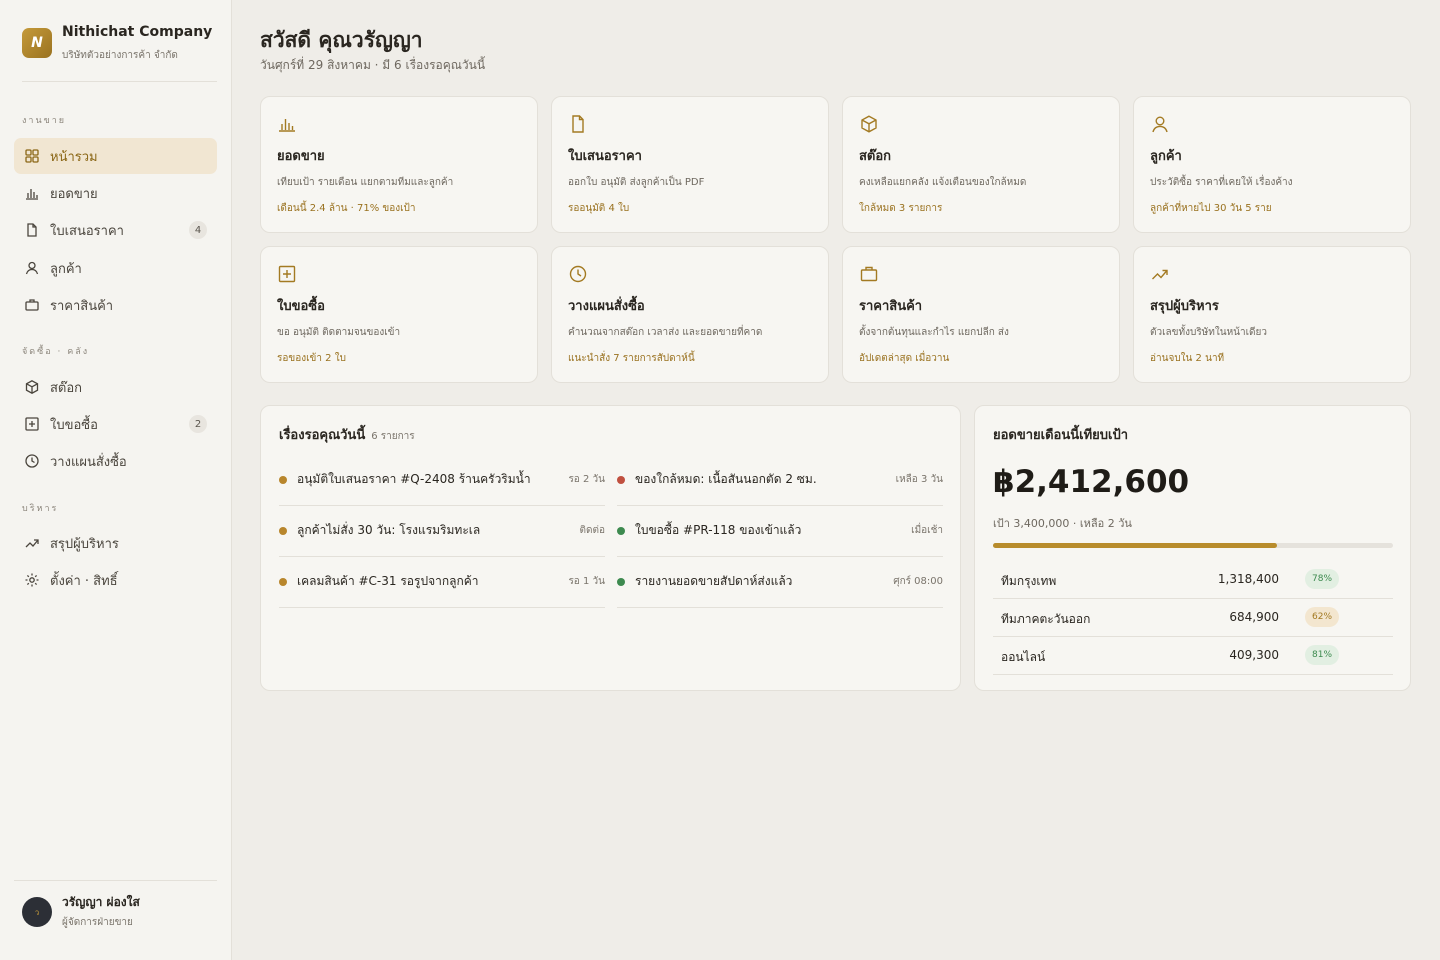  I want to click on card-title: สต๊อก, so click(875, 156).